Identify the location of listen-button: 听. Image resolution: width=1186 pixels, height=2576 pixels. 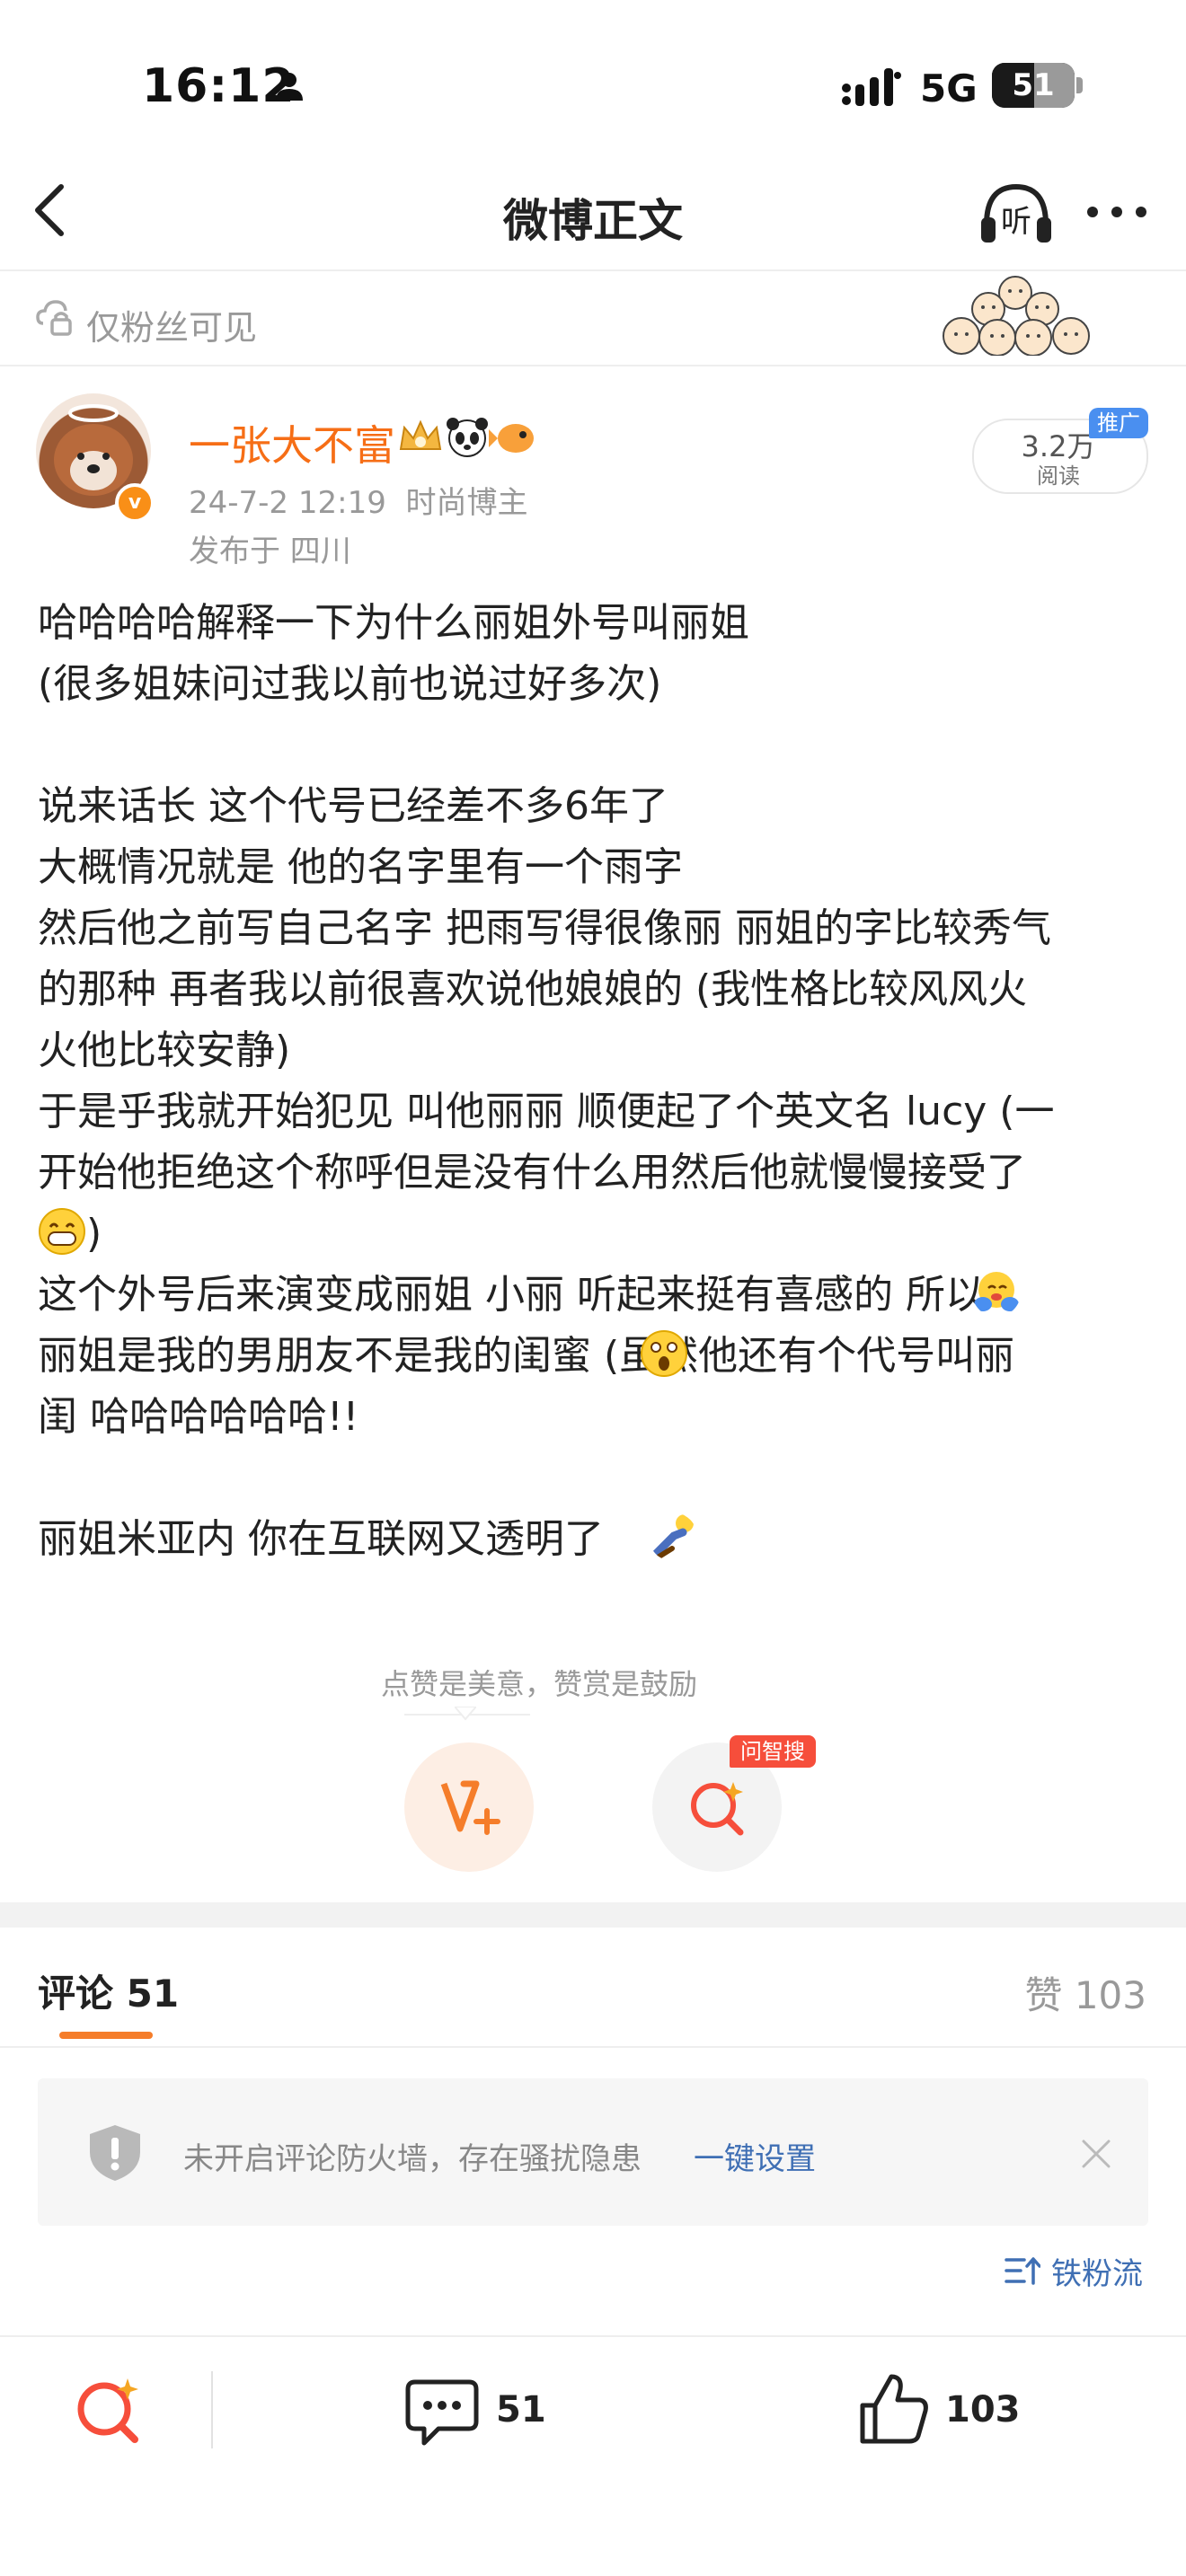
(1016, 214).